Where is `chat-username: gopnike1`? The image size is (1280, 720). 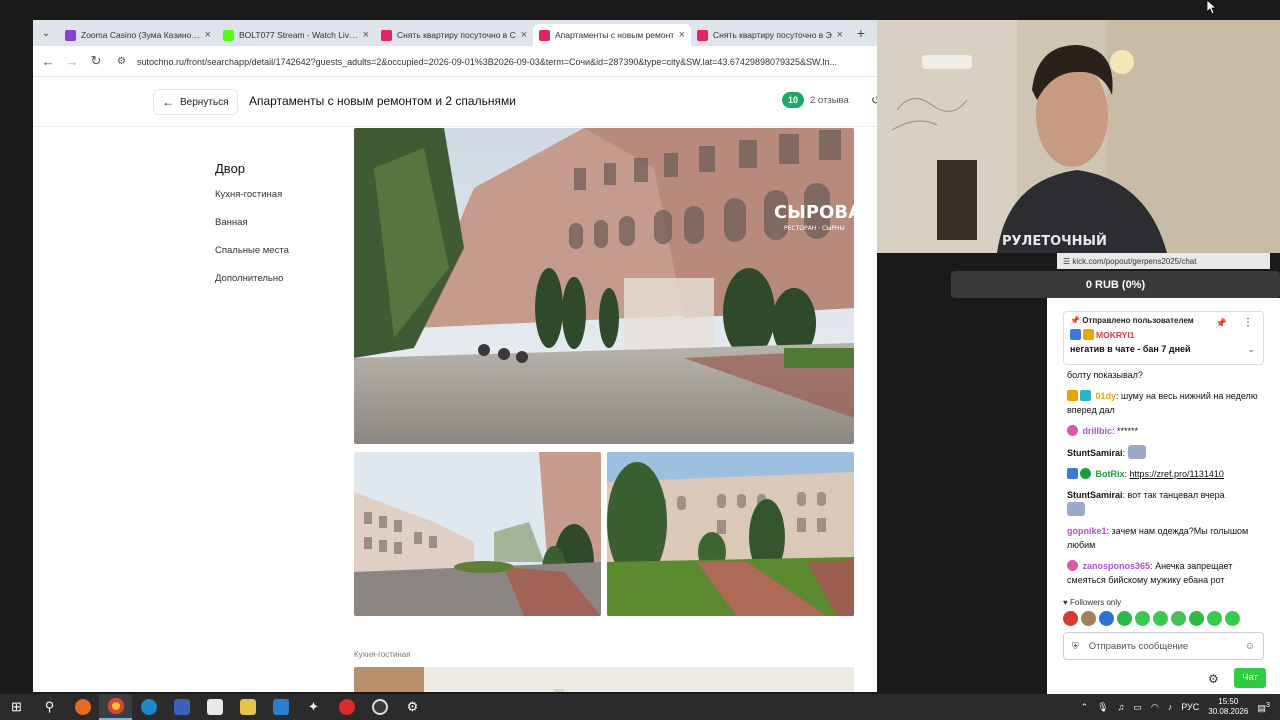 chat-username: gopnike1 is located at coordinates (1087, 531).